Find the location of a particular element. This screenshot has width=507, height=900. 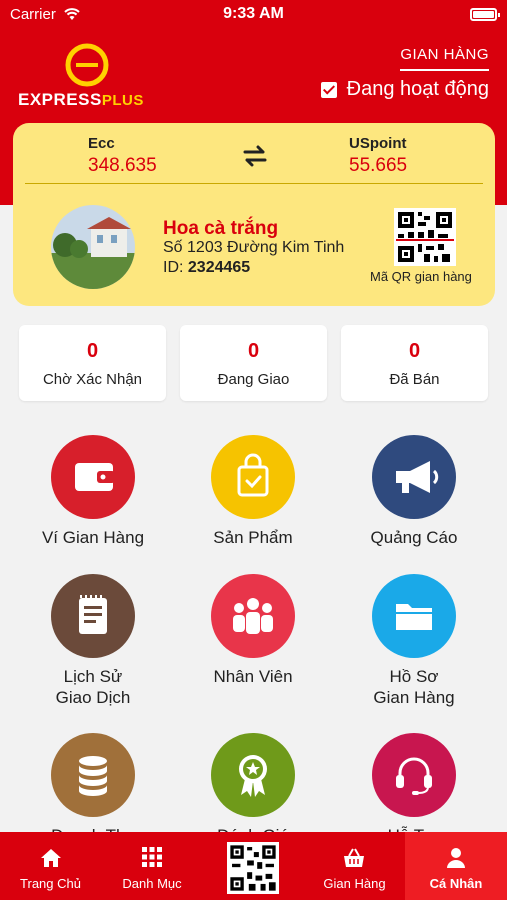

database-icon is located at coordinates (93, 776).